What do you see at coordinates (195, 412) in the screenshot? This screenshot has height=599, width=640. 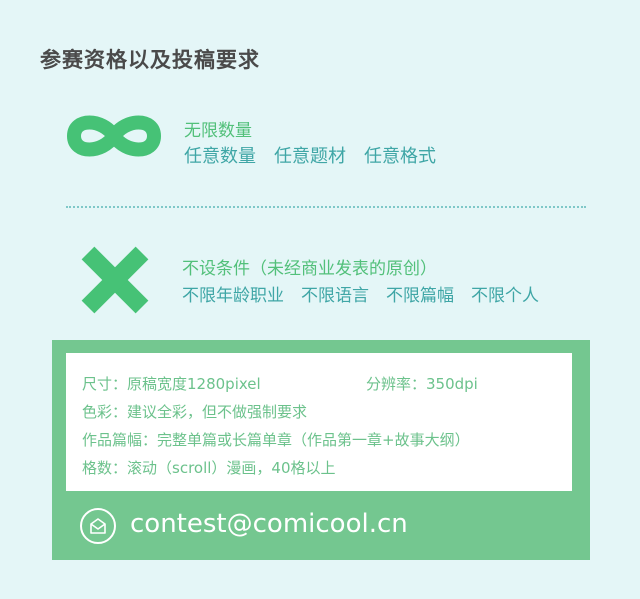 I see `color-requirement: 色彩：建议全彩，但不做强制要求` at bounding box center [195, 412].